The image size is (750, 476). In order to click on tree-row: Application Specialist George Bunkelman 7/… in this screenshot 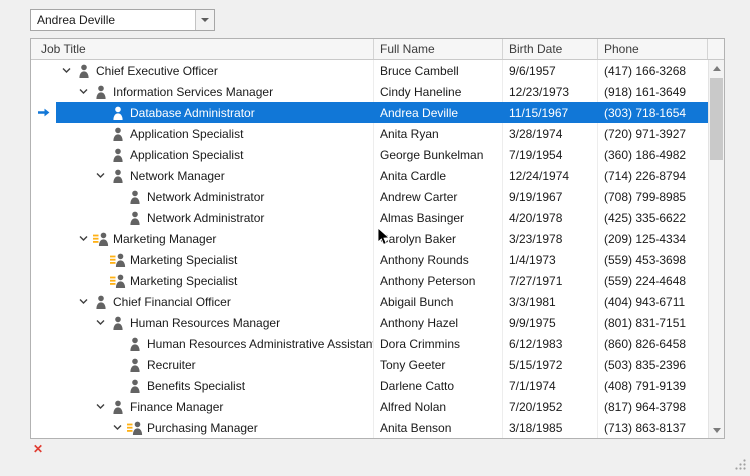, I will do `click(369, 154)`.